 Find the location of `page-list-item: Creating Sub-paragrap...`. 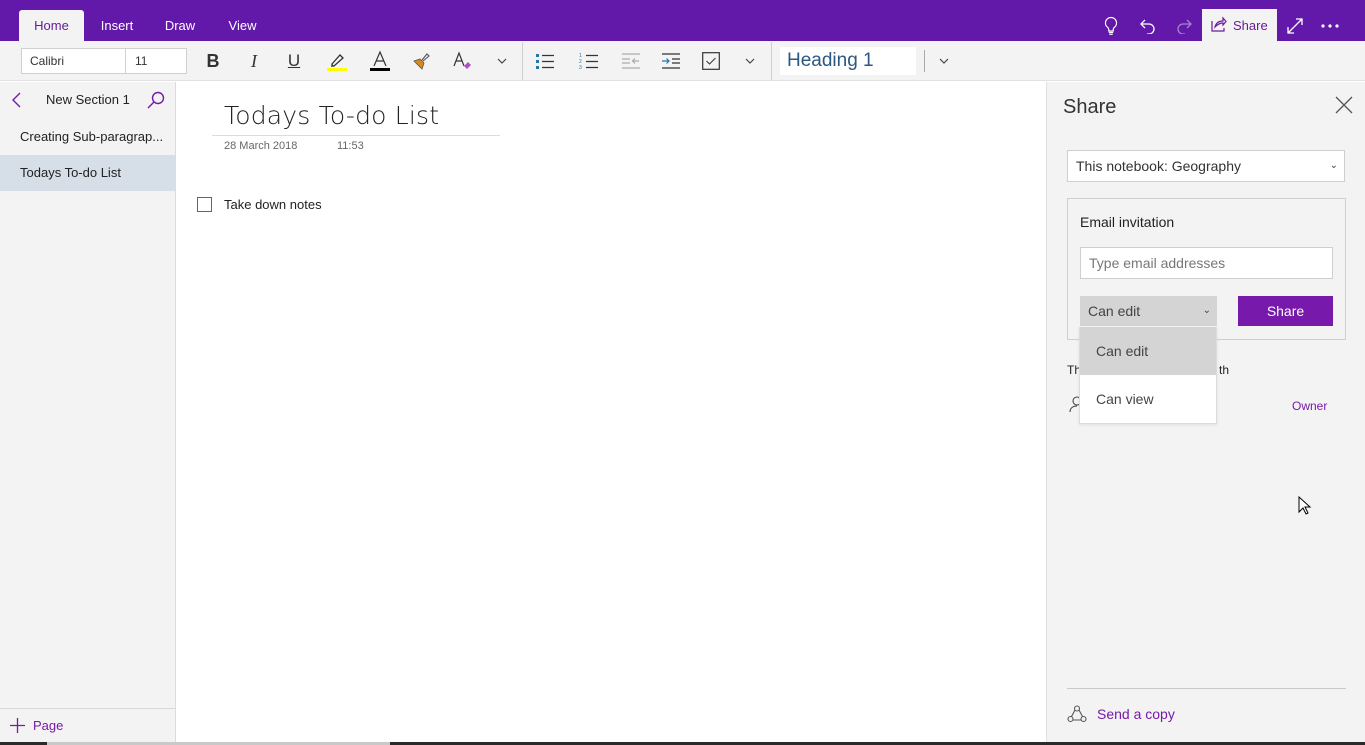

page-list-item: Creating Sub-paragrap... is located at coordinates (87, 137).